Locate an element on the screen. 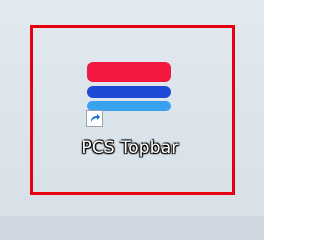  pcs-topbar-app-icon is located at coordinates (129, 89).